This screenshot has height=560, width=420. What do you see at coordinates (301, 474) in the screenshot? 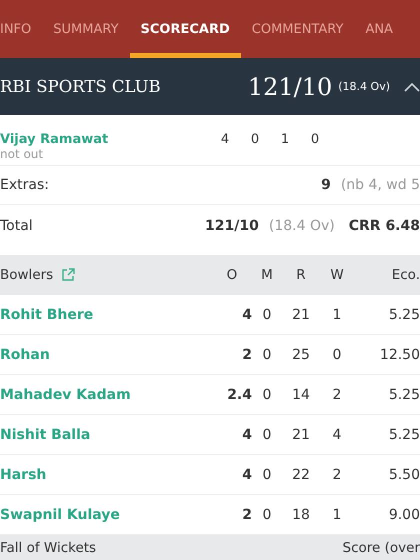
I see `bowler-stat: 22` at bounding box center [301, 474].